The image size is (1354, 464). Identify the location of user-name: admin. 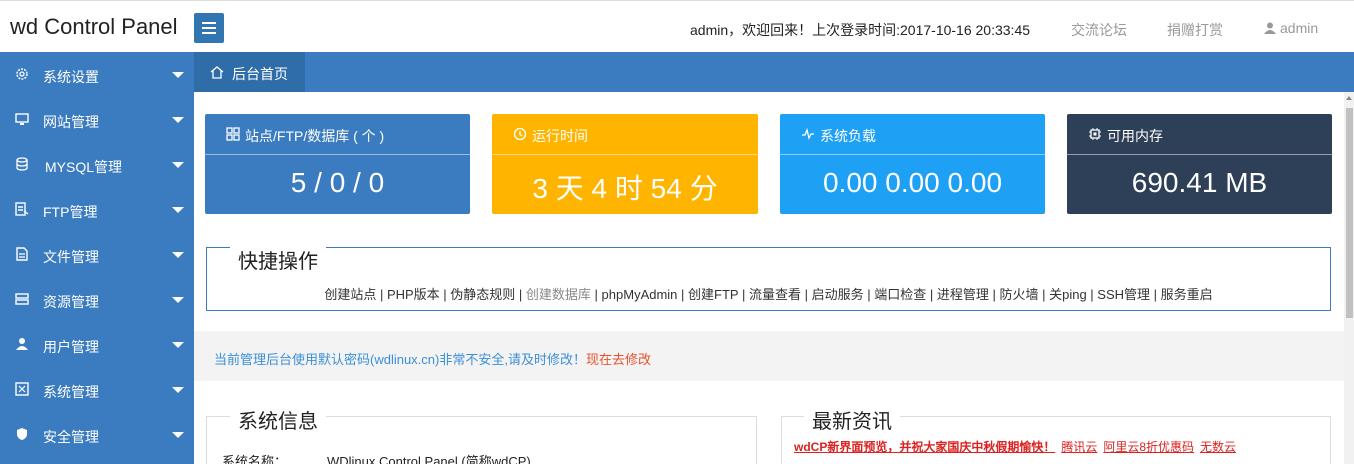
(1299, 28).